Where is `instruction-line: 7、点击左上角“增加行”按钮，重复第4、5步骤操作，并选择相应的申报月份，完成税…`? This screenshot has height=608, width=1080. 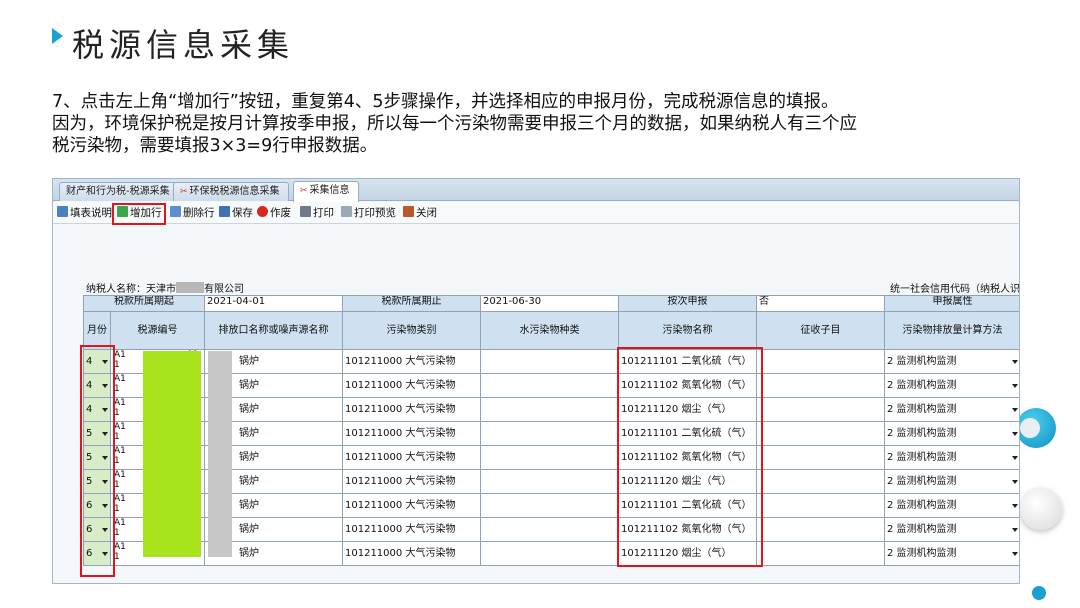
instruction-line: 7、点击左上角“增加行”按钮，重复第4、5步骤操作，并选择相应的申报月份，完成税… is located at coordinates (445, 102).